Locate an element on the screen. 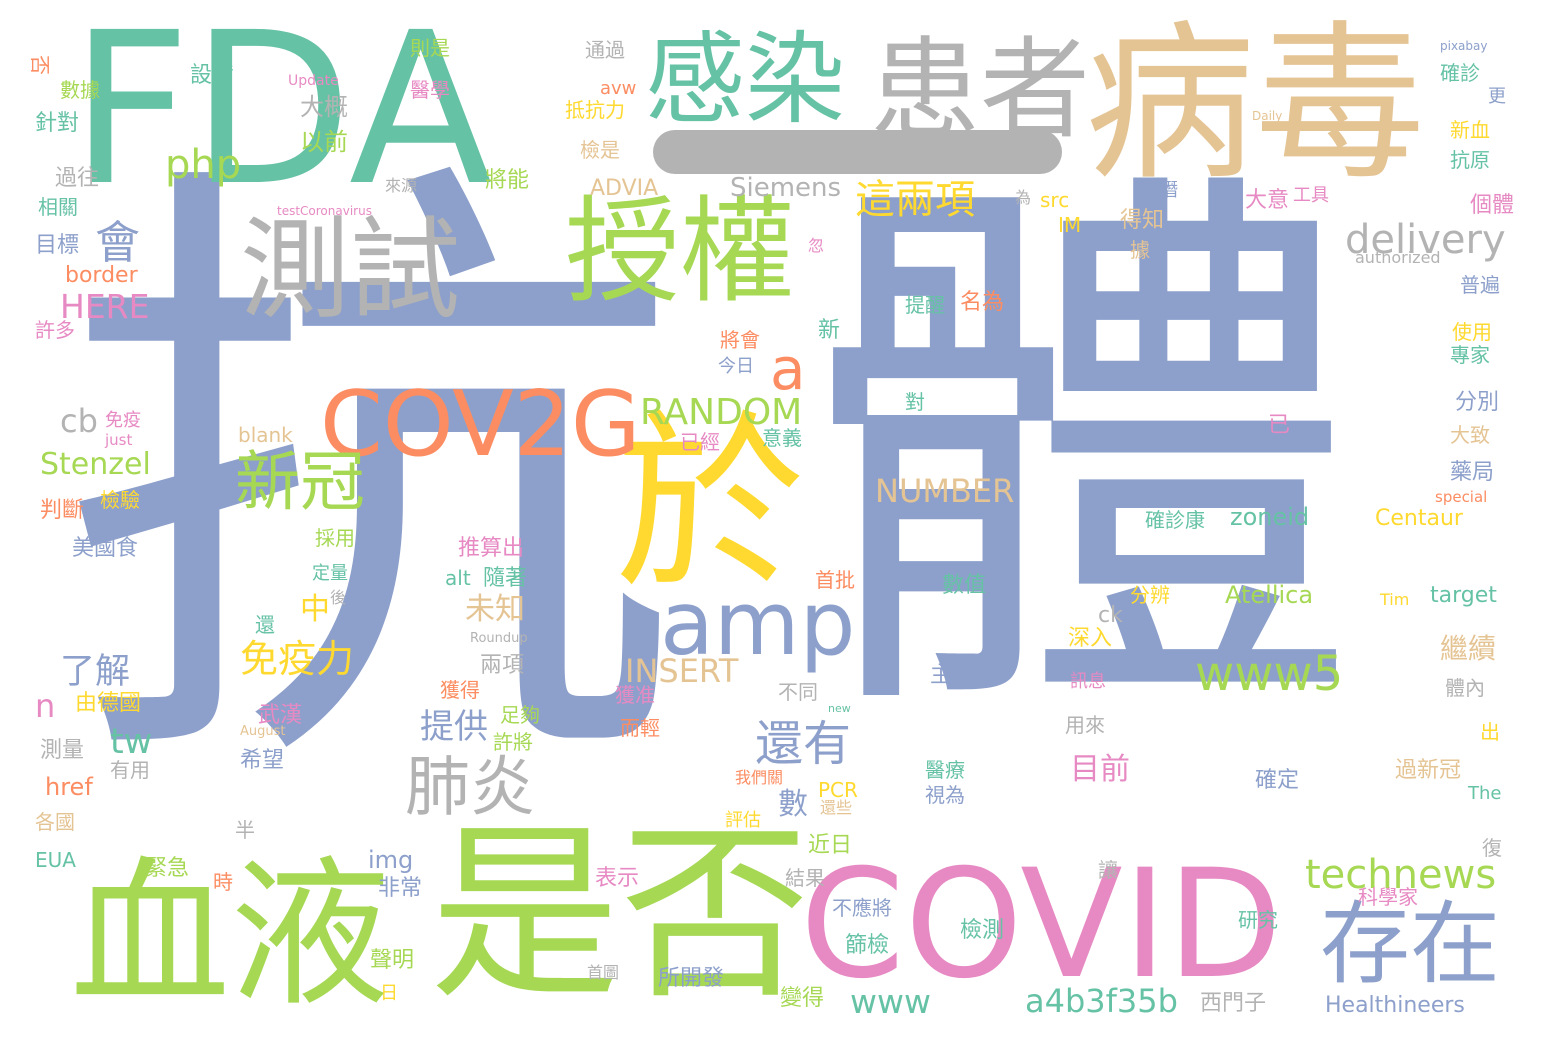 Image resolution: width=1548 pixels, height=1052 pixels. cloud-word: 新冠 is located at coordinates (300, 482).